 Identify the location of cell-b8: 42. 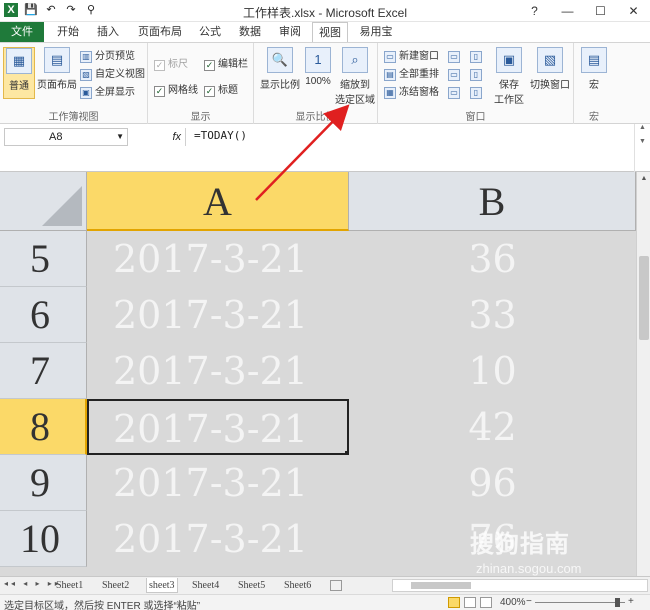
(492, 427).